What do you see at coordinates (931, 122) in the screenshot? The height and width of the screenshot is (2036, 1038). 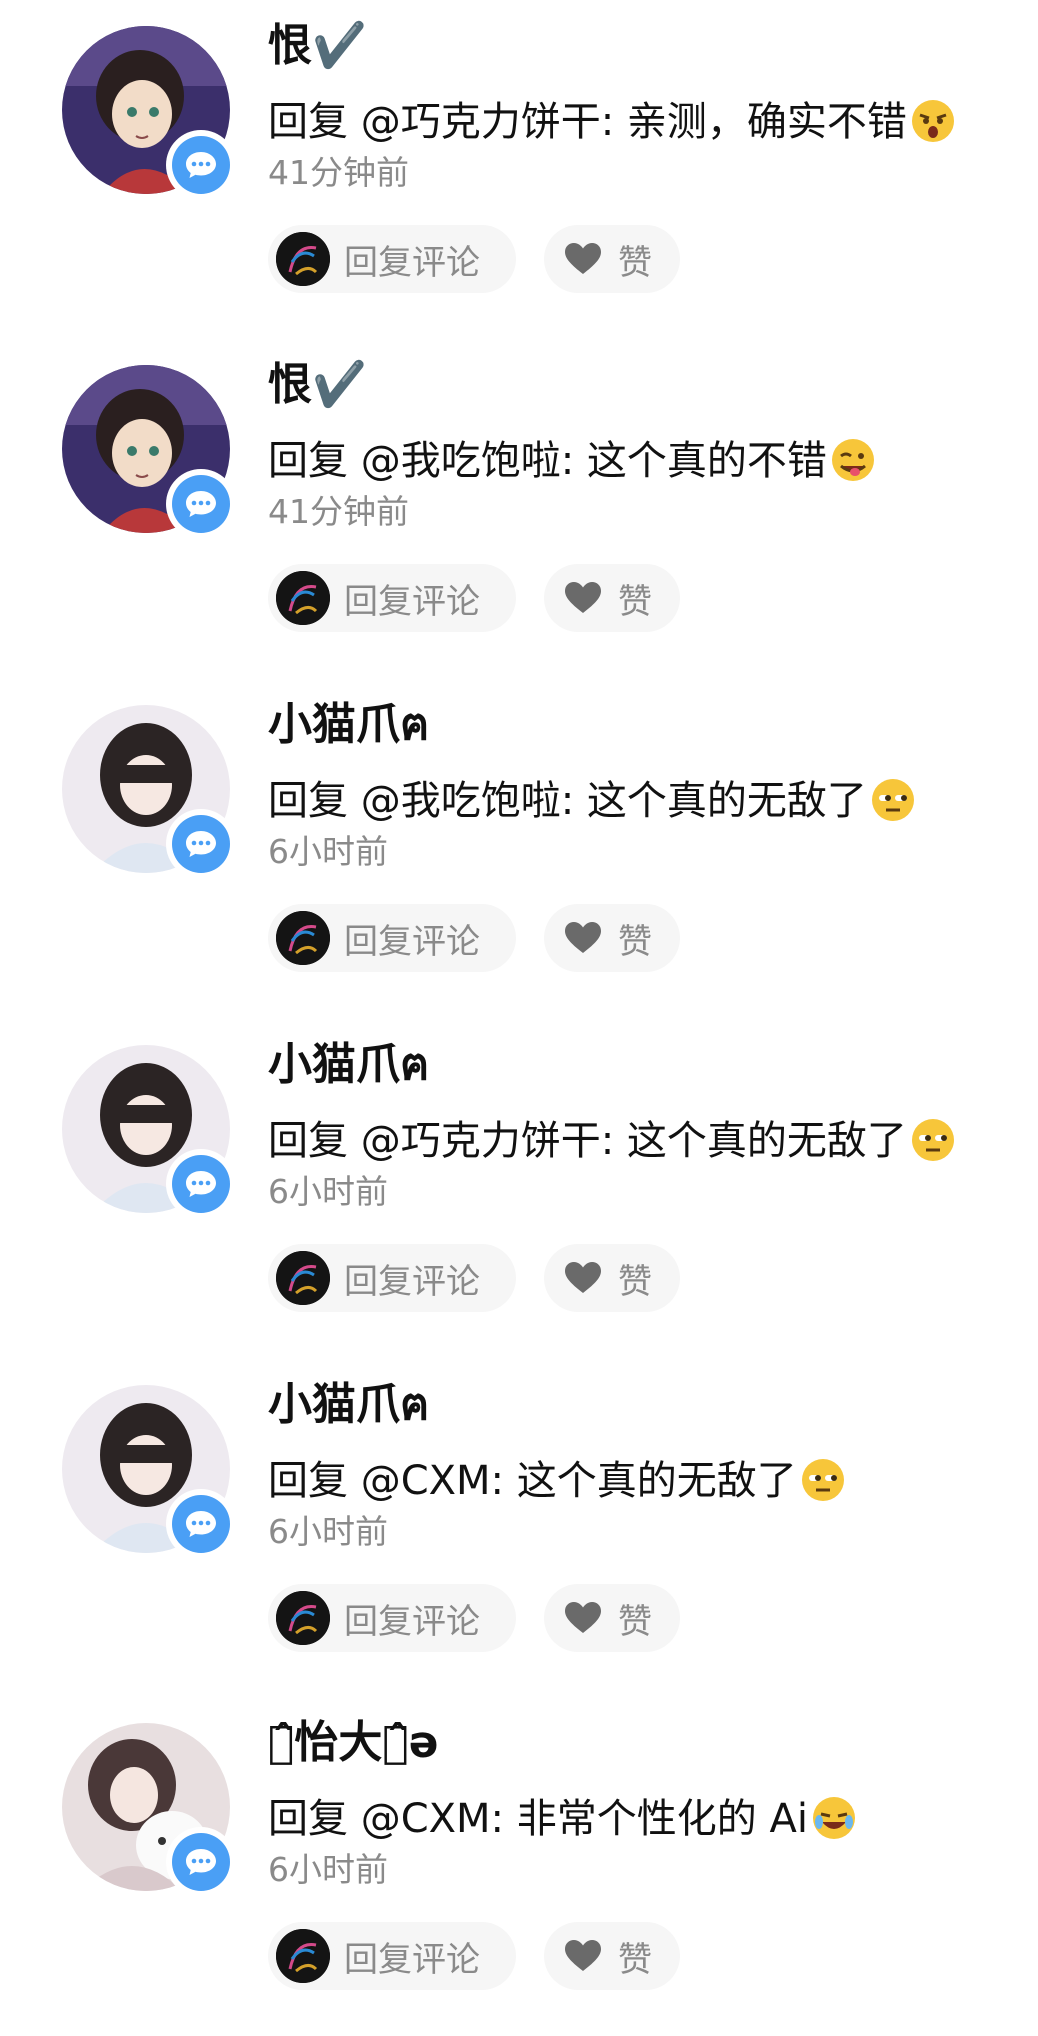 I see `shocked-face-emoji-icon` at bounding box center [931, 122].